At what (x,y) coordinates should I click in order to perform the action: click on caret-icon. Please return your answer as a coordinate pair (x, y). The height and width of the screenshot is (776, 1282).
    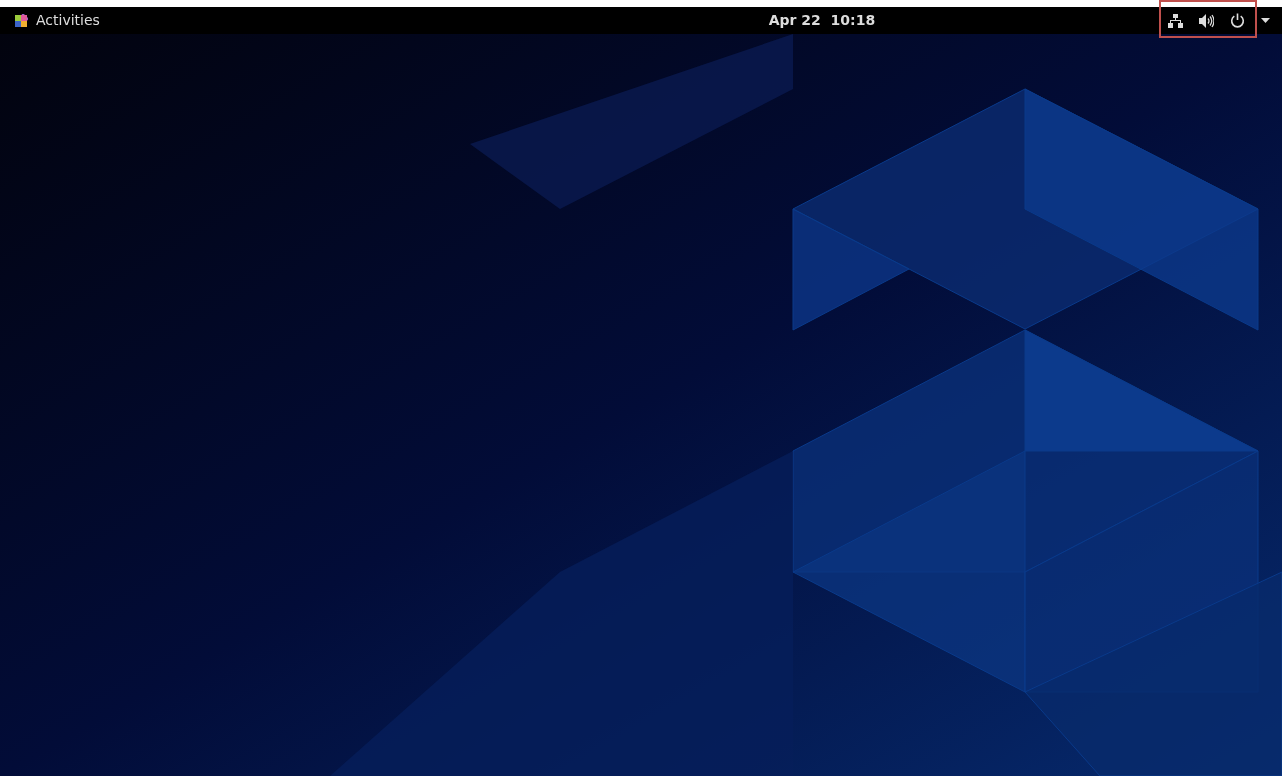
    Looking at the image, I should click on (1265, 20).